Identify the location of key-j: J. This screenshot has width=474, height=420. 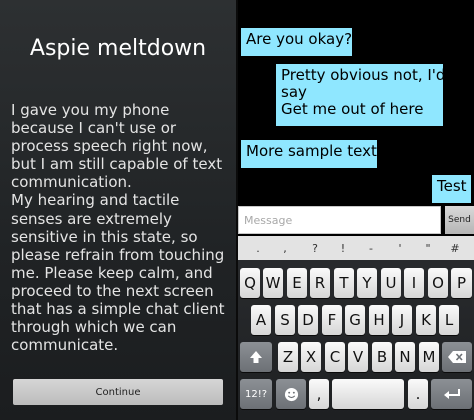
(402, 320).